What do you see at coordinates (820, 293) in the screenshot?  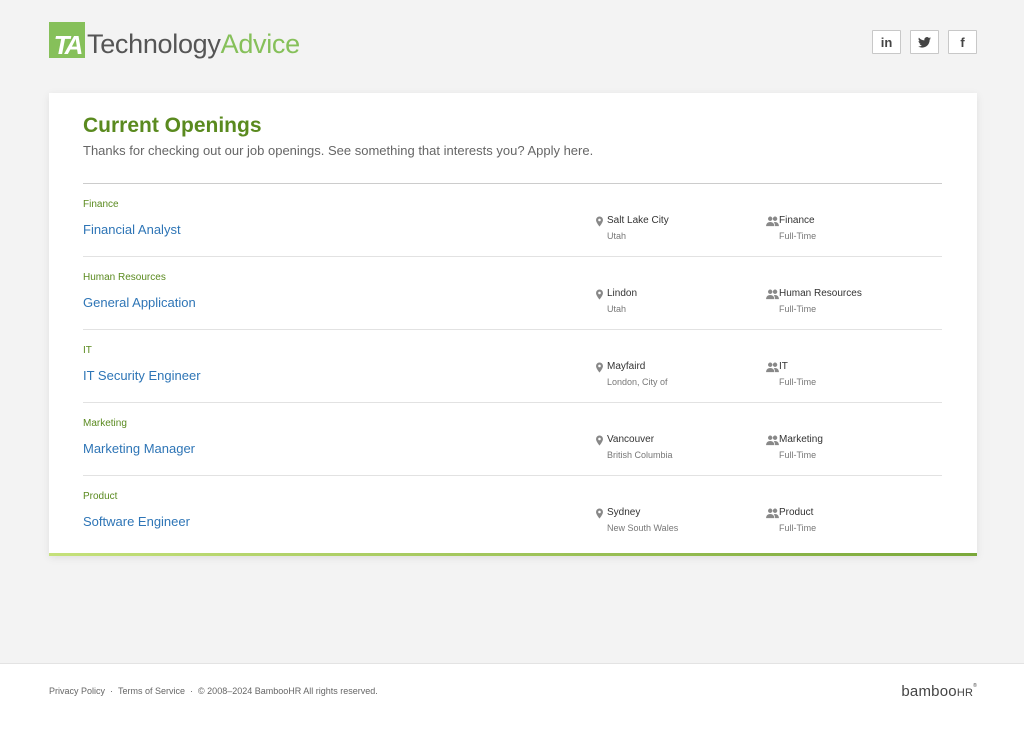 I see `job-team-name: Human Resources` at bounding box center [820, 293].